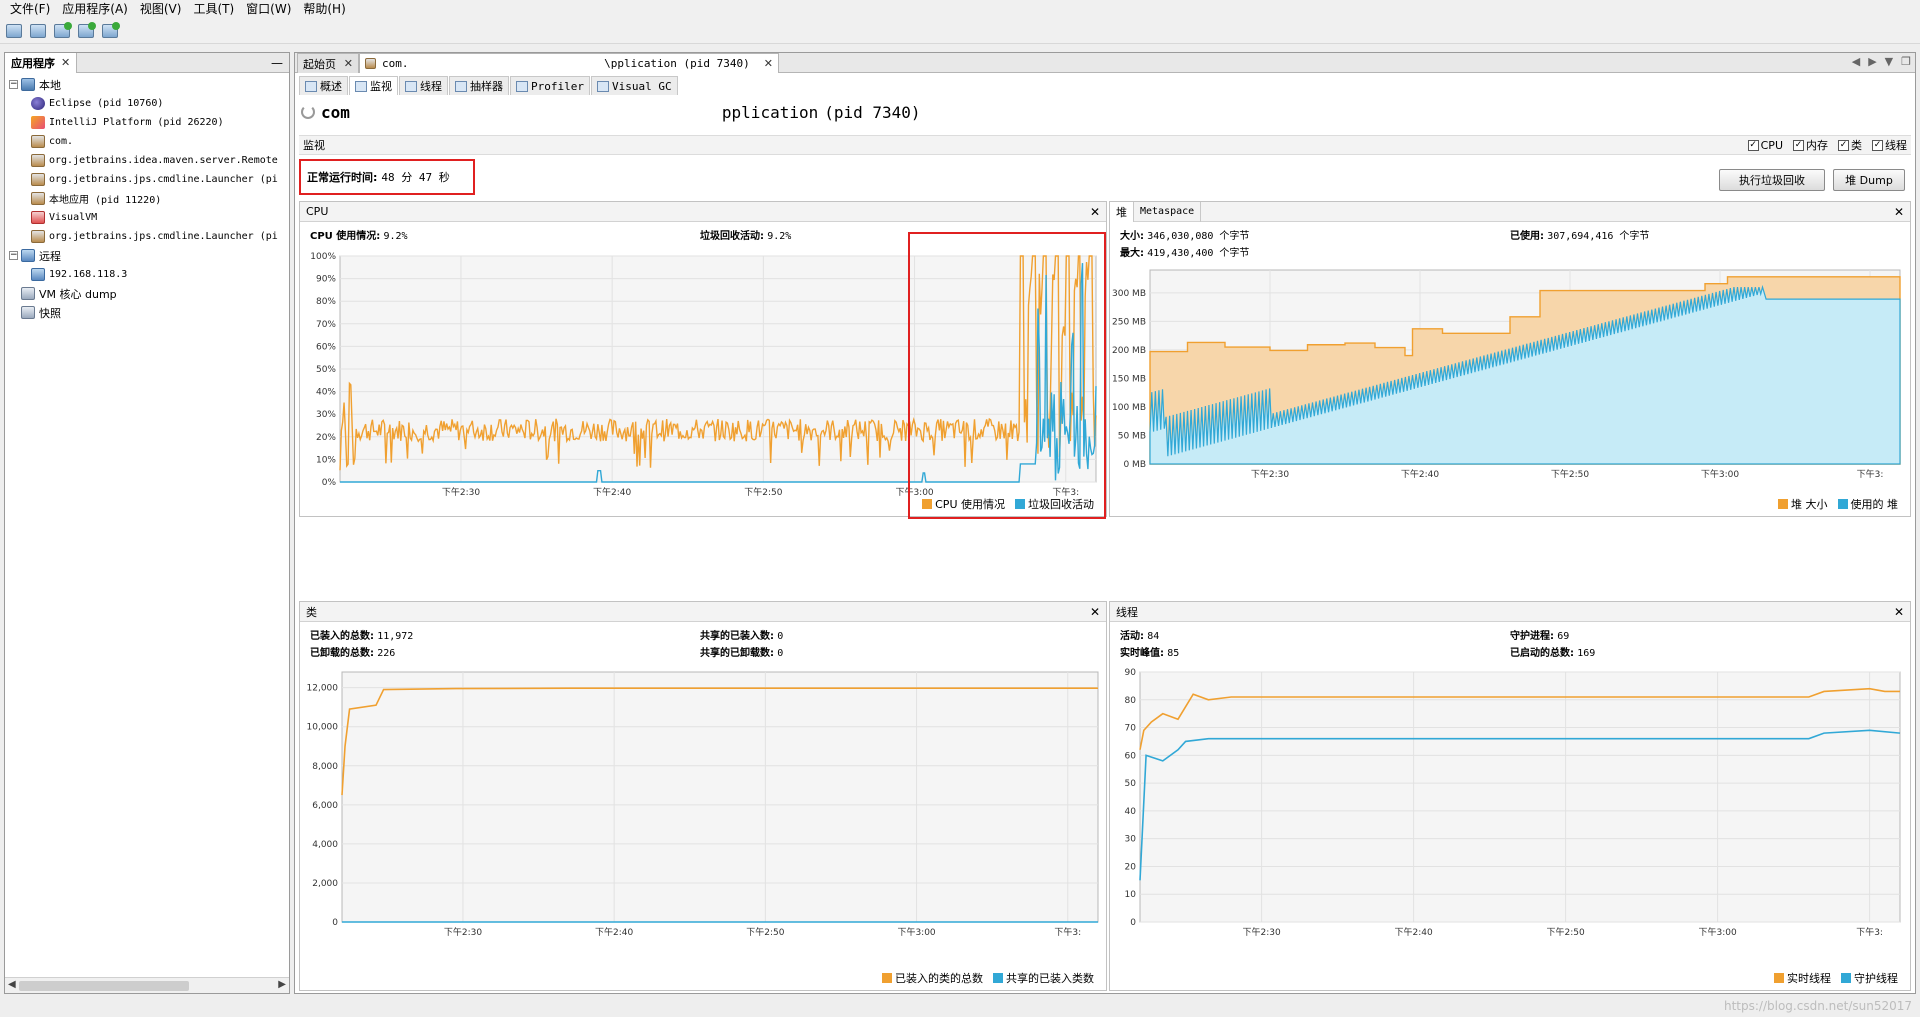 This screenshot has height=1017, width=1920. What do you see at coordinates (149, 84) in the screenshot?
I see `tree-node: − 本地` at bounding box center [149, 84].